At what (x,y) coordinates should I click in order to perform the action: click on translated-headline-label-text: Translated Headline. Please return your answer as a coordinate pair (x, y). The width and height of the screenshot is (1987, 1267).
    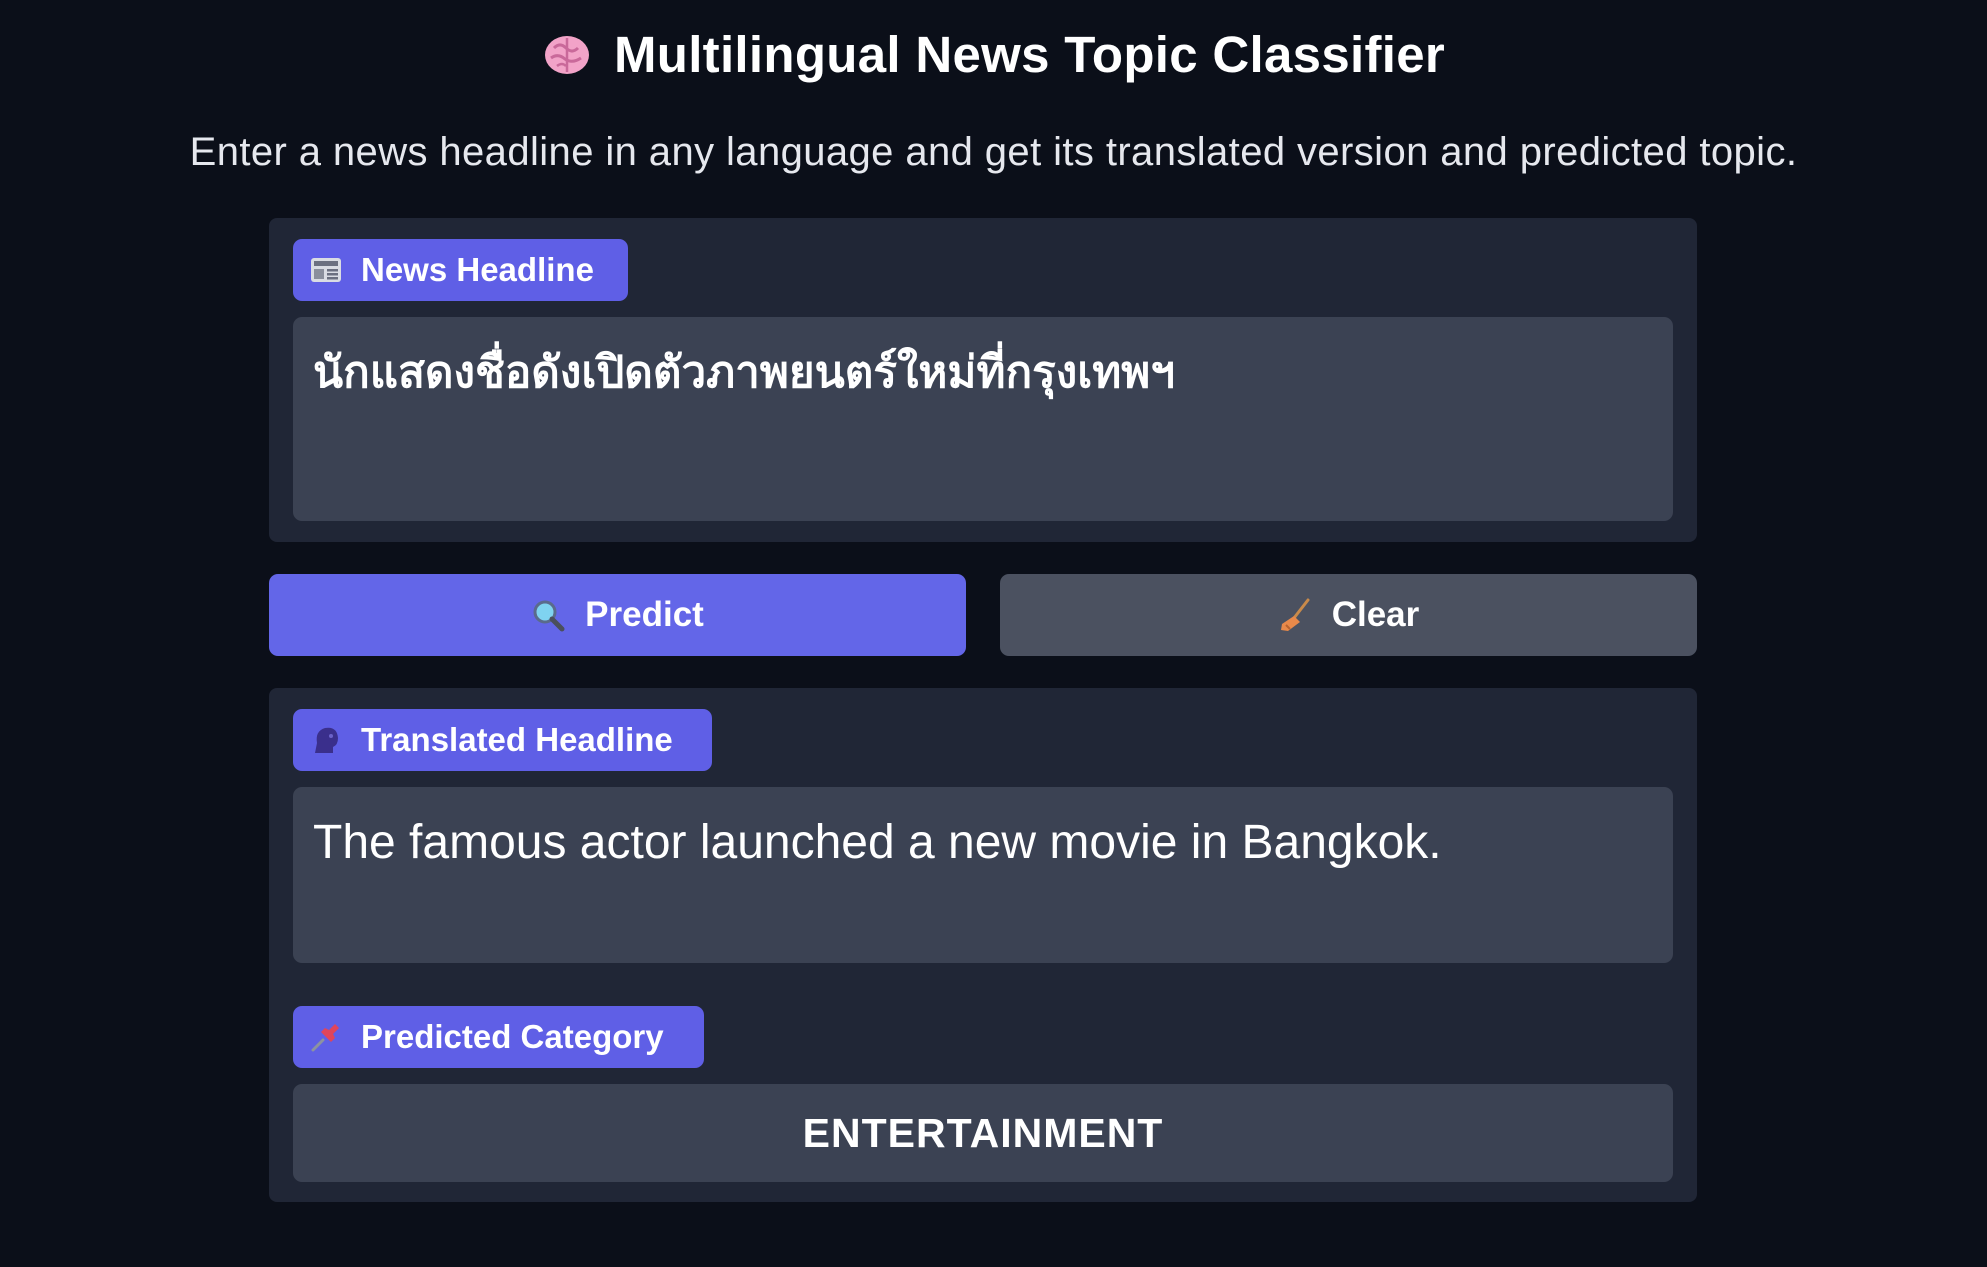
    Looking at the image, I should click on (517, 739).